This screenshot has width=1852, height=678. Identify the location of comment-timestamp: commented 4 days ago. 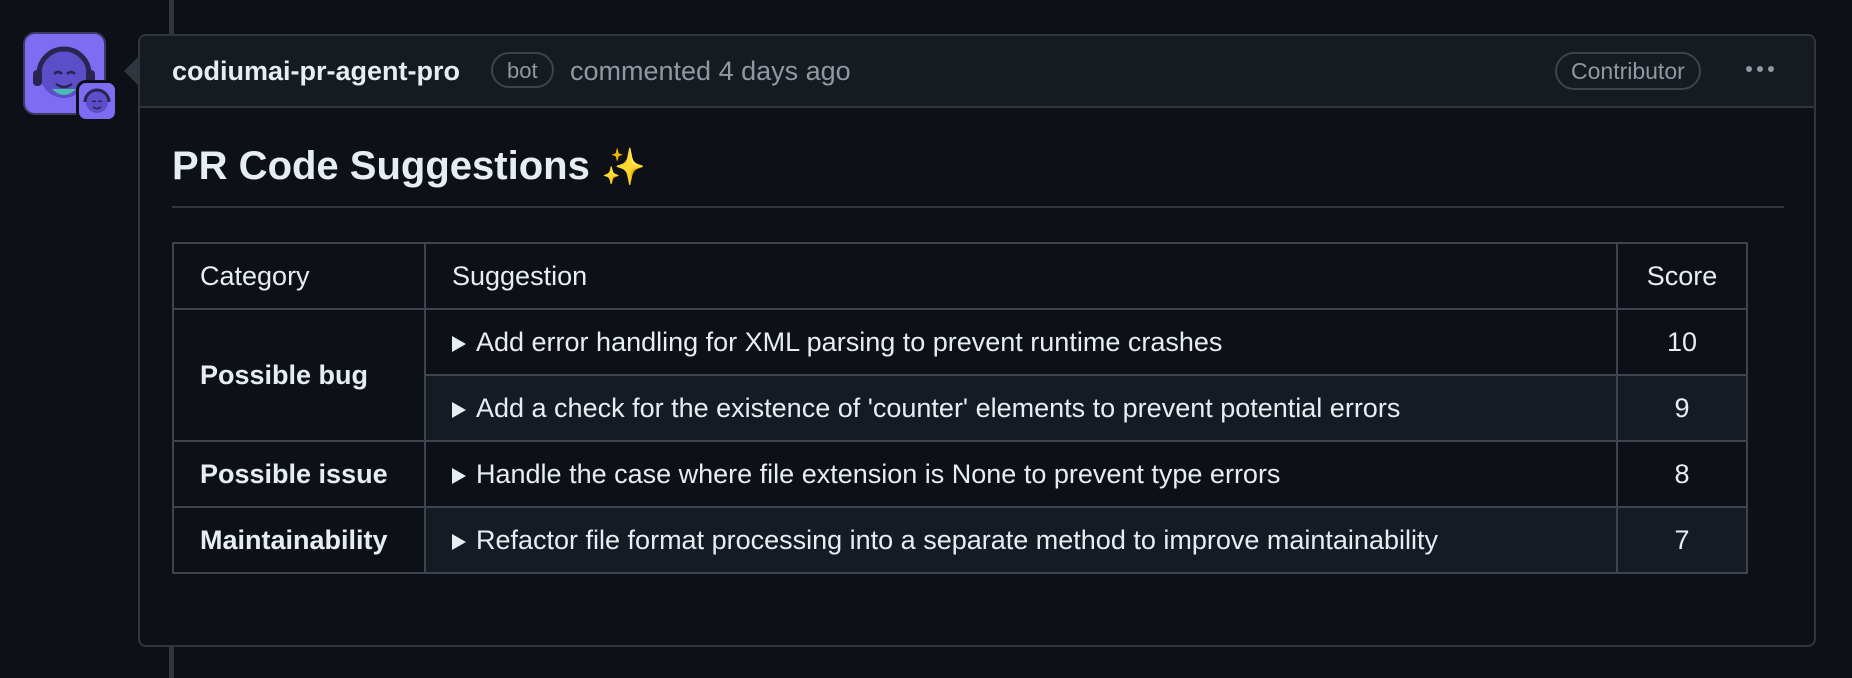
(710, 71).